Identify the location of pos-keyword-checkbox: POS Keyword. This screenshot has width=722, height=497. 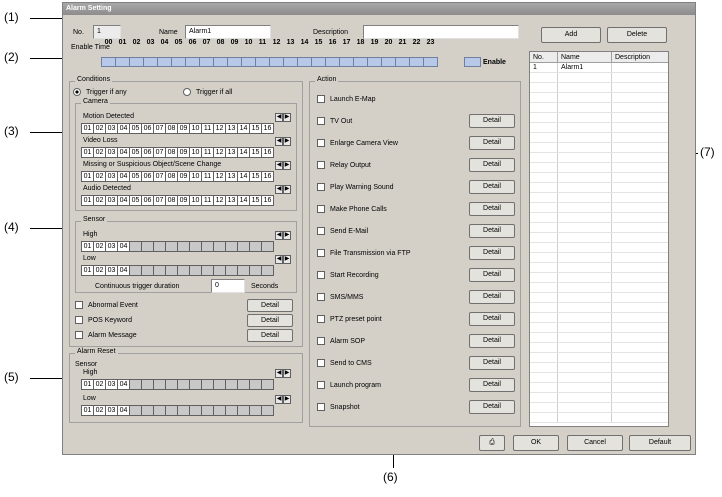
(103, 320).